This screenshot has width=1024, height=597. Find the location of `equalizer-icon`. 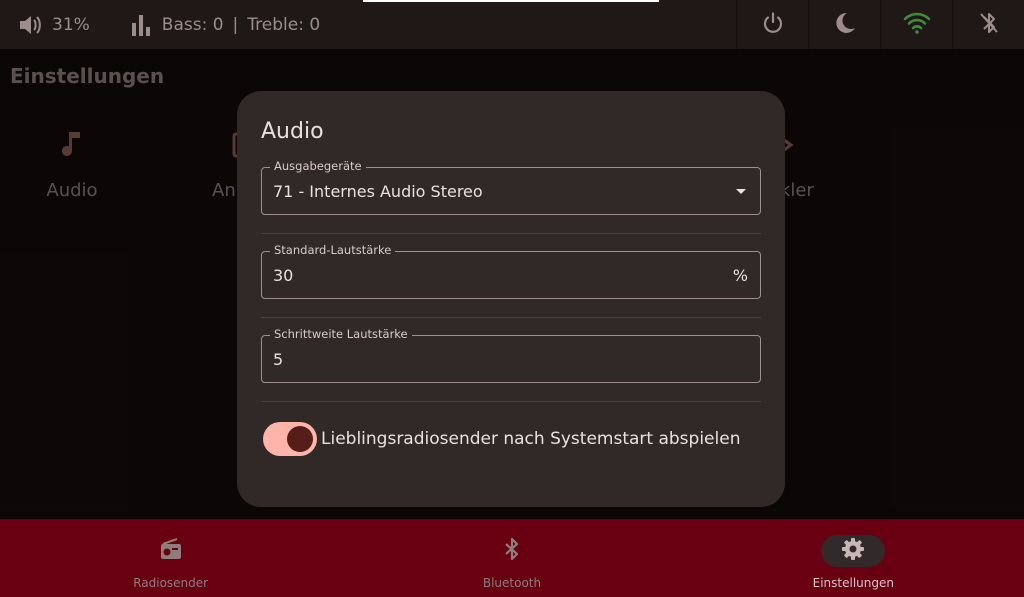

equalizer-icon is located at coordinates (141, 25).